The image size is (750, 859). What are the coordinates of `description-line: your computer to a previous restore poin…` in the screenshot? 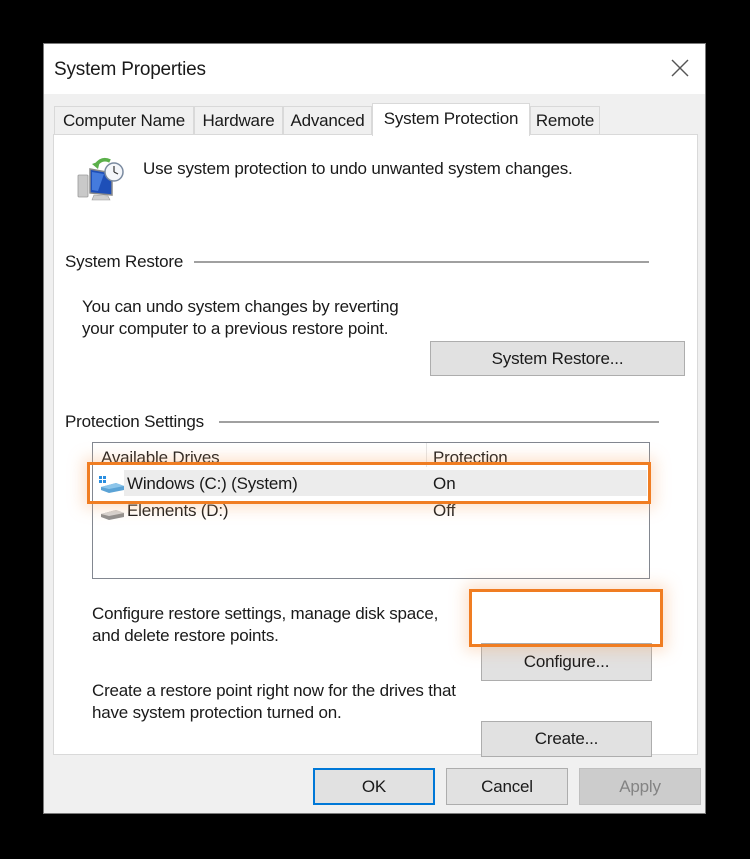 It's located at (235, 328).